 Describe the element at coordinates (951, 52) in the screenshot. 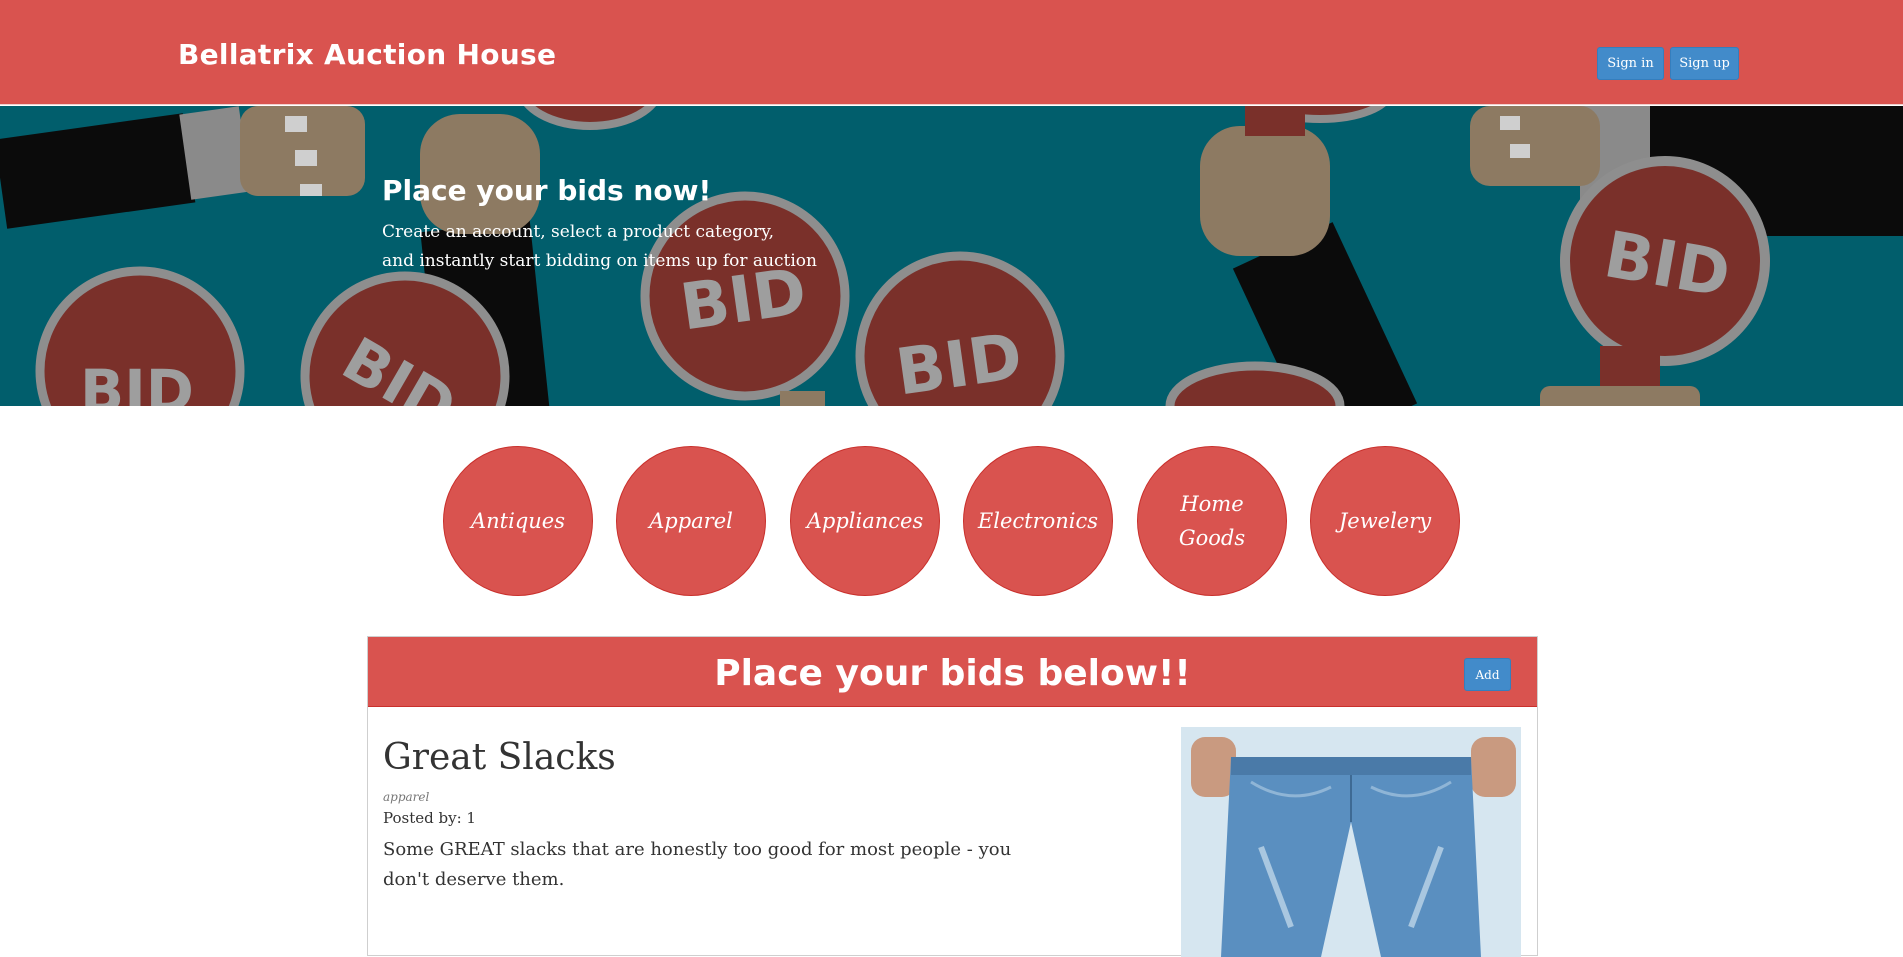

I see `navbar: Bellatrix Auction House Sign in Sign up` at that location.